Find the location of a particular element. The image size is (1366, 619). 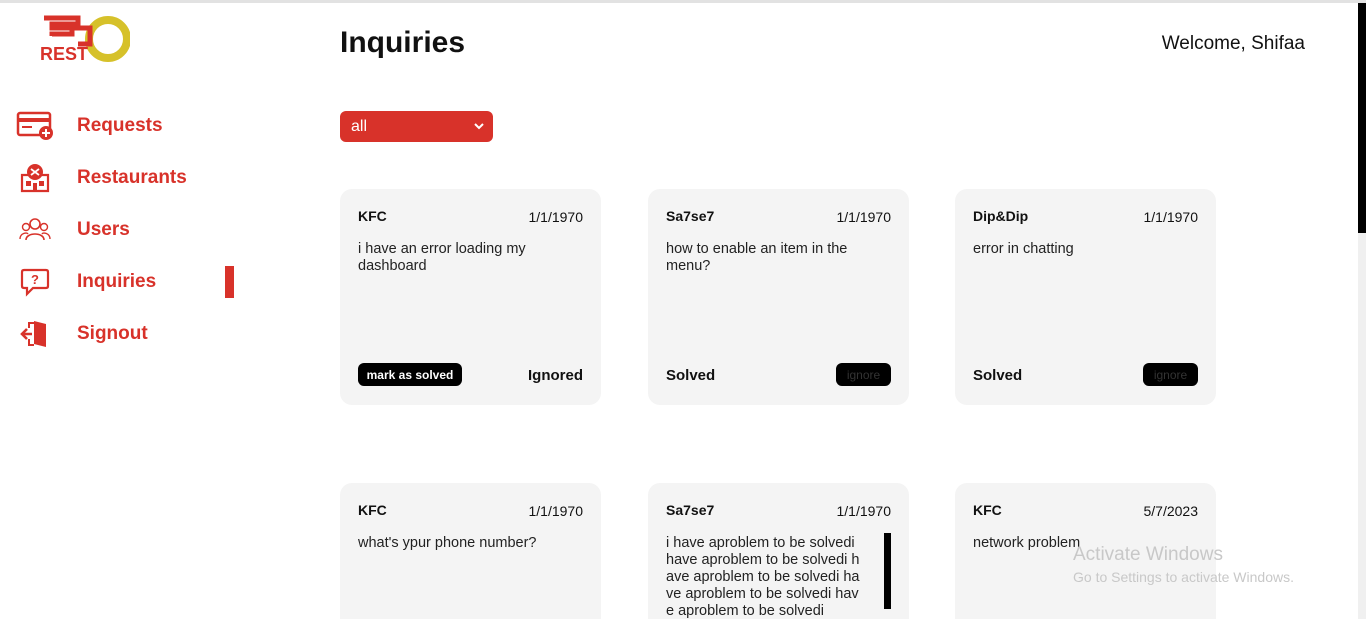

active-indicator is located at coordinates (229, 282).